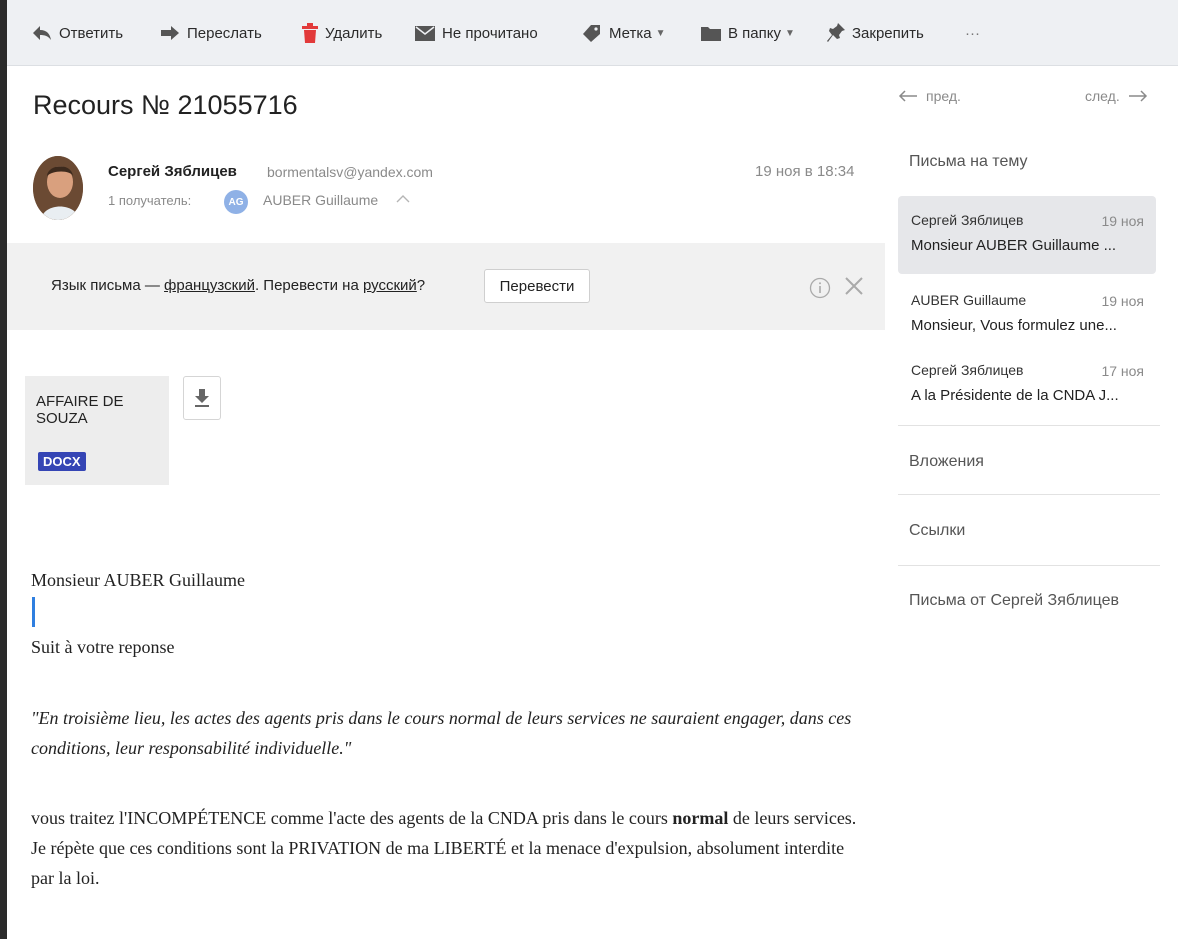 The height and width of the screenshot is (939, 1178). What do you see at coordinates (172, 171) in the screenshot?
I see `sender-name: Сергей Зяблицев` at bounding box center [172, 171].